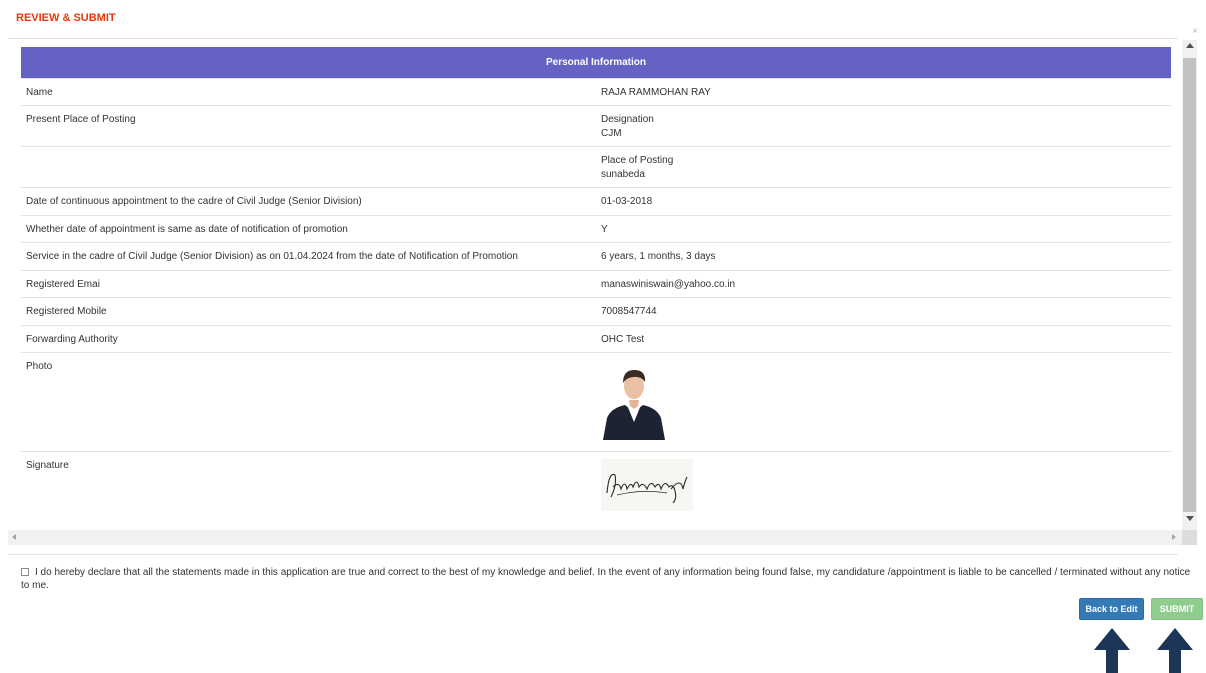  I want to click on table-header-row: Personal Information, so click(596, 62).